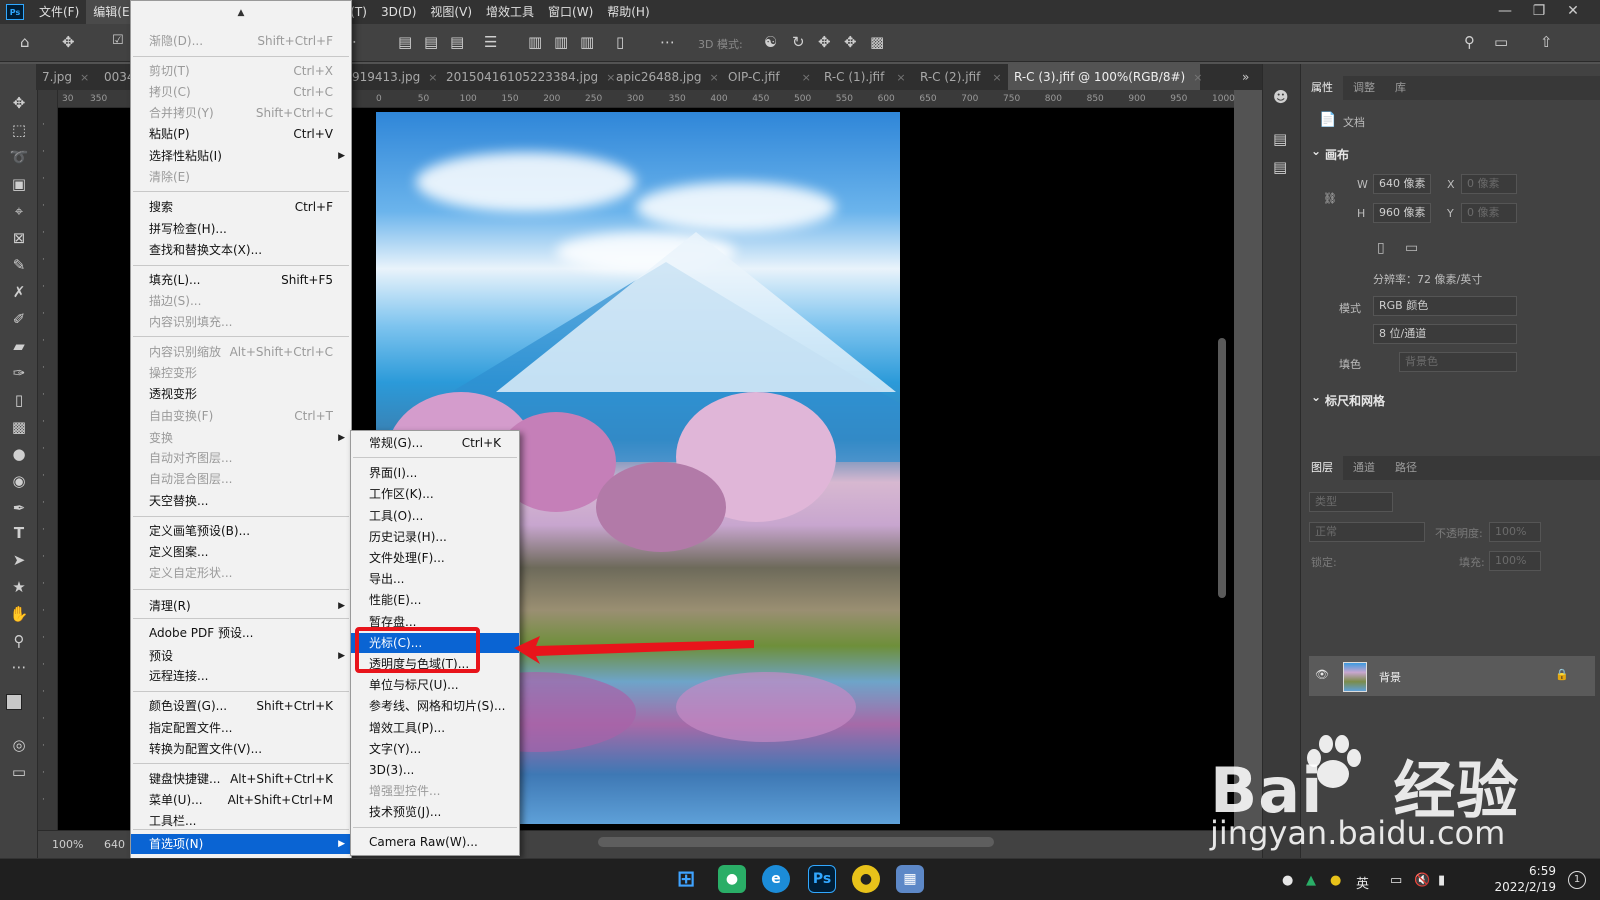 The image size is (1600, 900). What do you see at coordinates (19, 211) in the screenshot?
I see `crop-icon: ⌖` at bounding box center [19, 211].